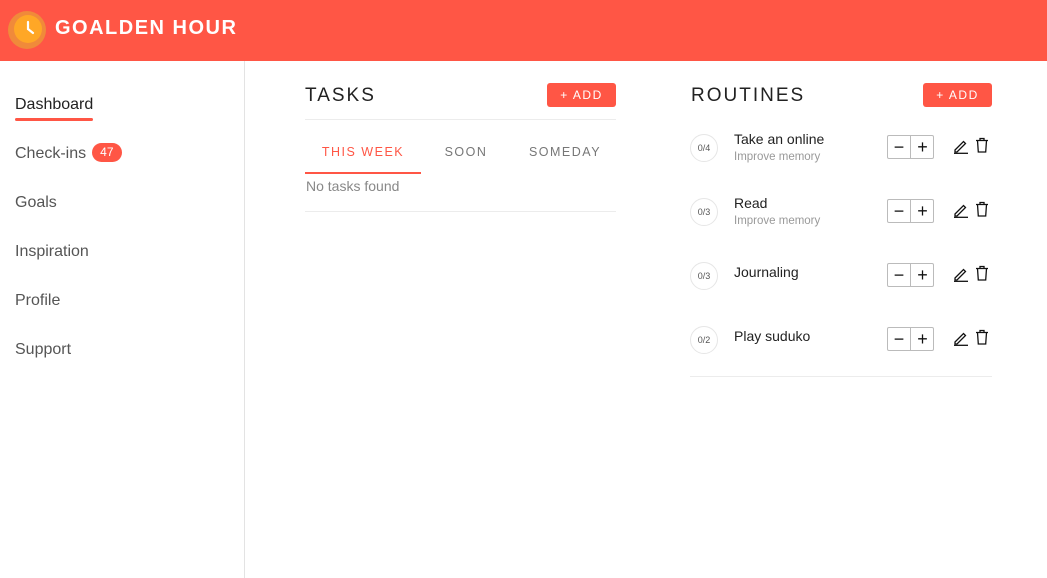 This screenshot has height=578, width=1047. Describe the element at coordinates (363, 152) in the screenshot. I see `tab-this-week: THIS WEEK` at that location.